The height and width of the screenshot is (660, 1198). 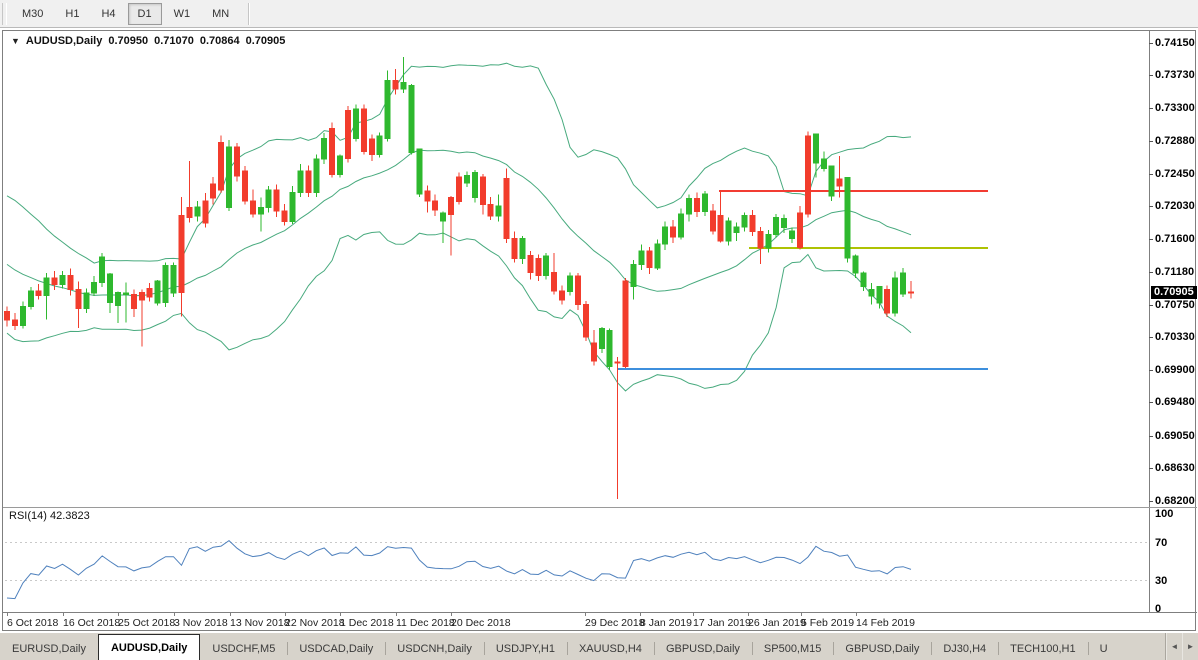 I want to click on tab-scroll-buttons: ◄ ►, so click(x=1181, y=646).